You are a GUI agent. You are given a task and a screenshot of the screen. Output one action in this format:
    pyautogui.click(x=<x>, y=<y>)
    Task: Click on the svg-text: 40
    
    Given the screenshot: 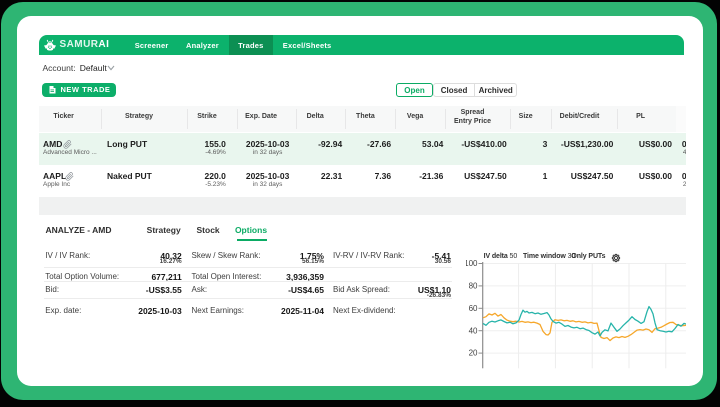 What is the action you would take?
    pyautogui.click(x=473, y=330)
    